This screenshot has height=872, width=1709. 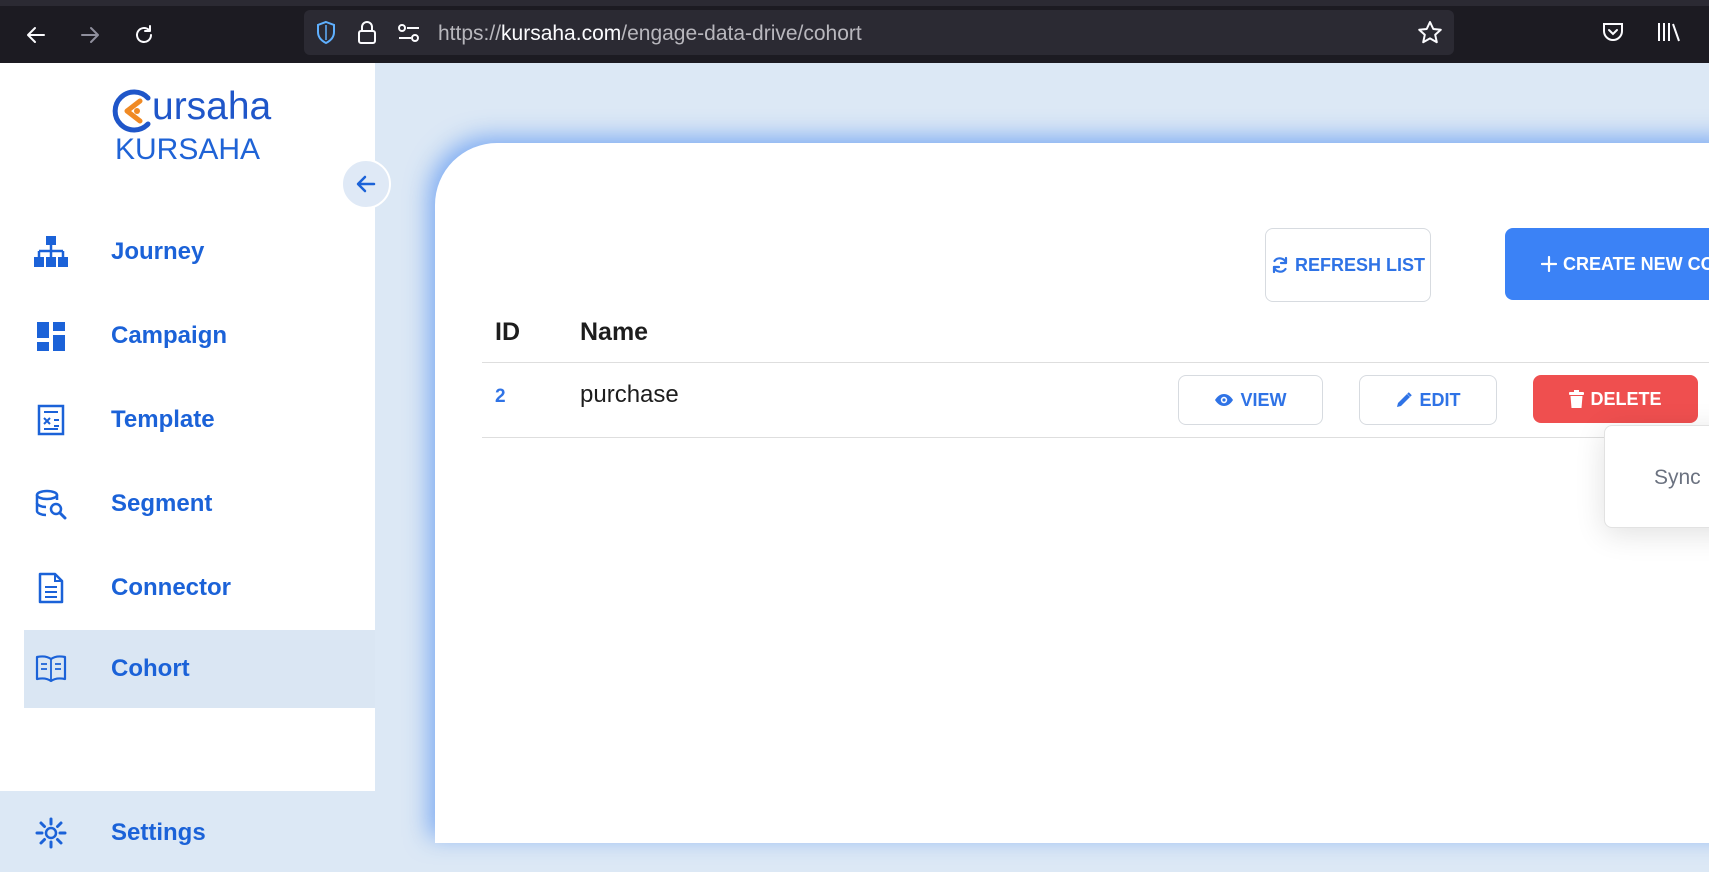 I want to click on edit-label: EDIT, so click(x=1440, y=399).